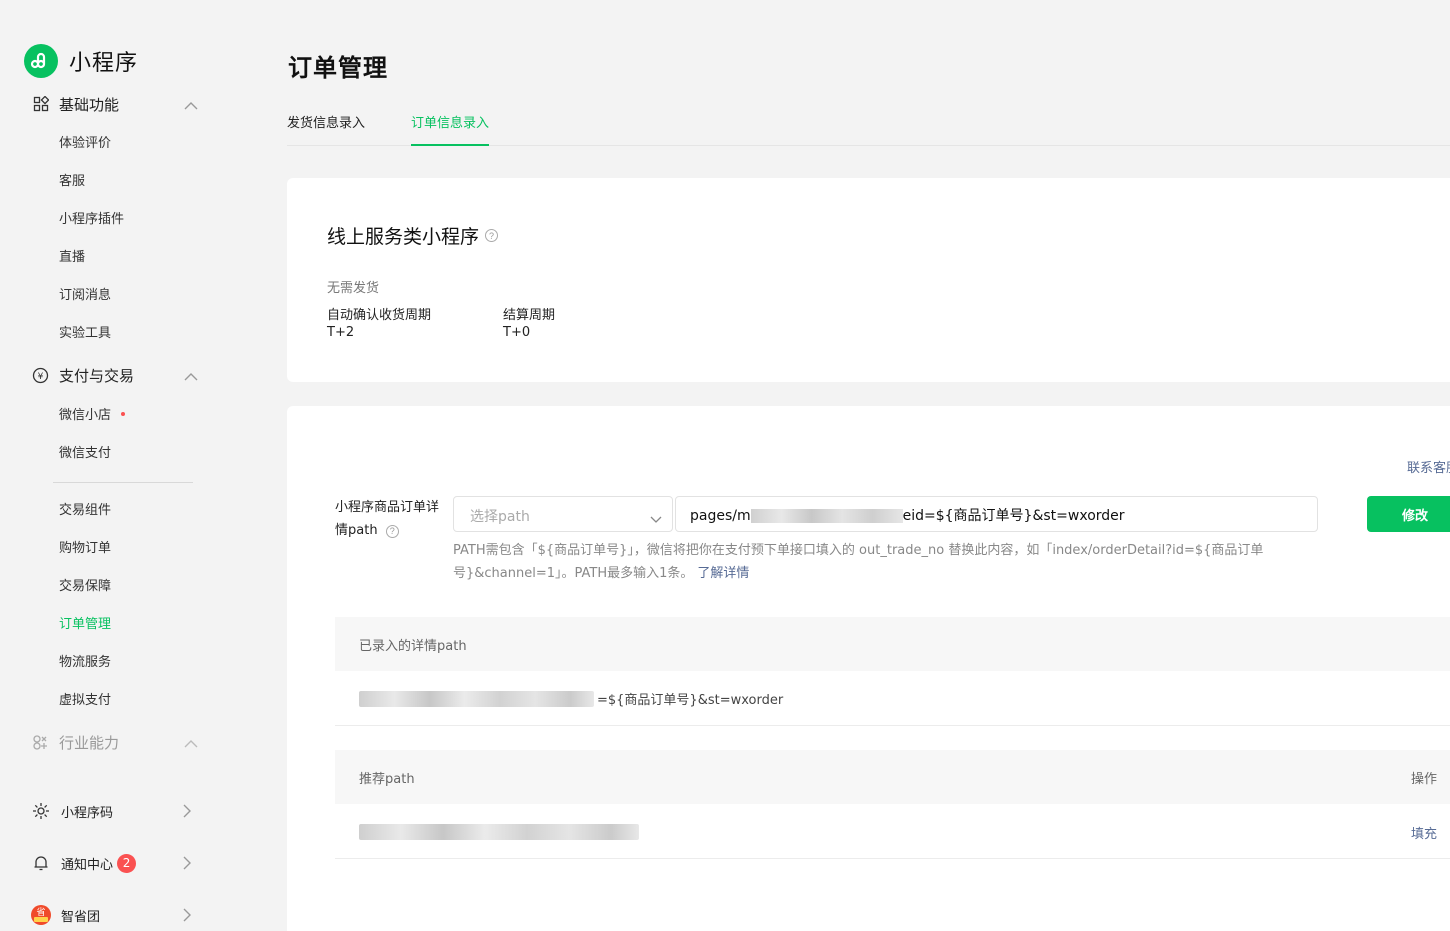 The width and height of the screenshot is (1450, 931). Describe the element at coordinates (892, 644) in the screenshot. I see `recorded-paths-header: 已录入的详情path` at that location.